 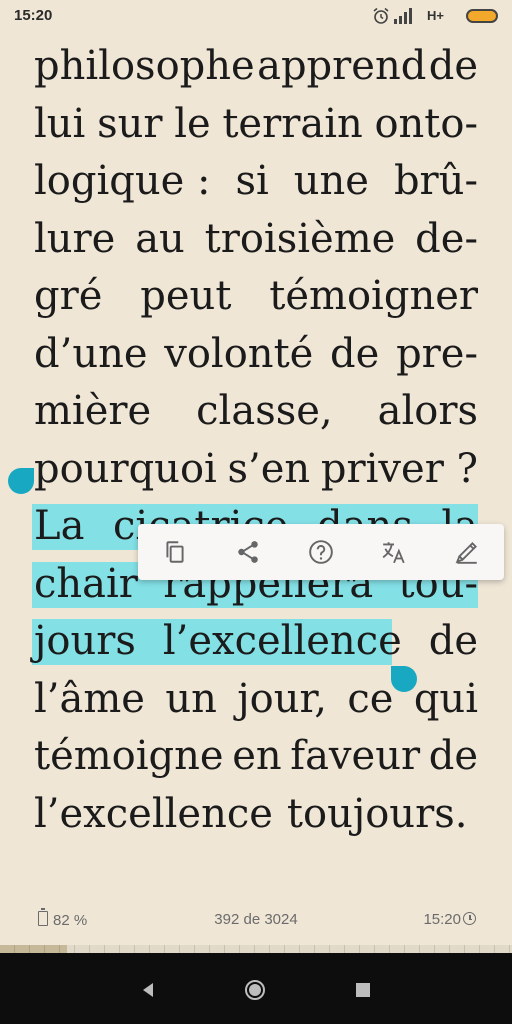 I want to click on word: mière, so click(x=93, y=411).